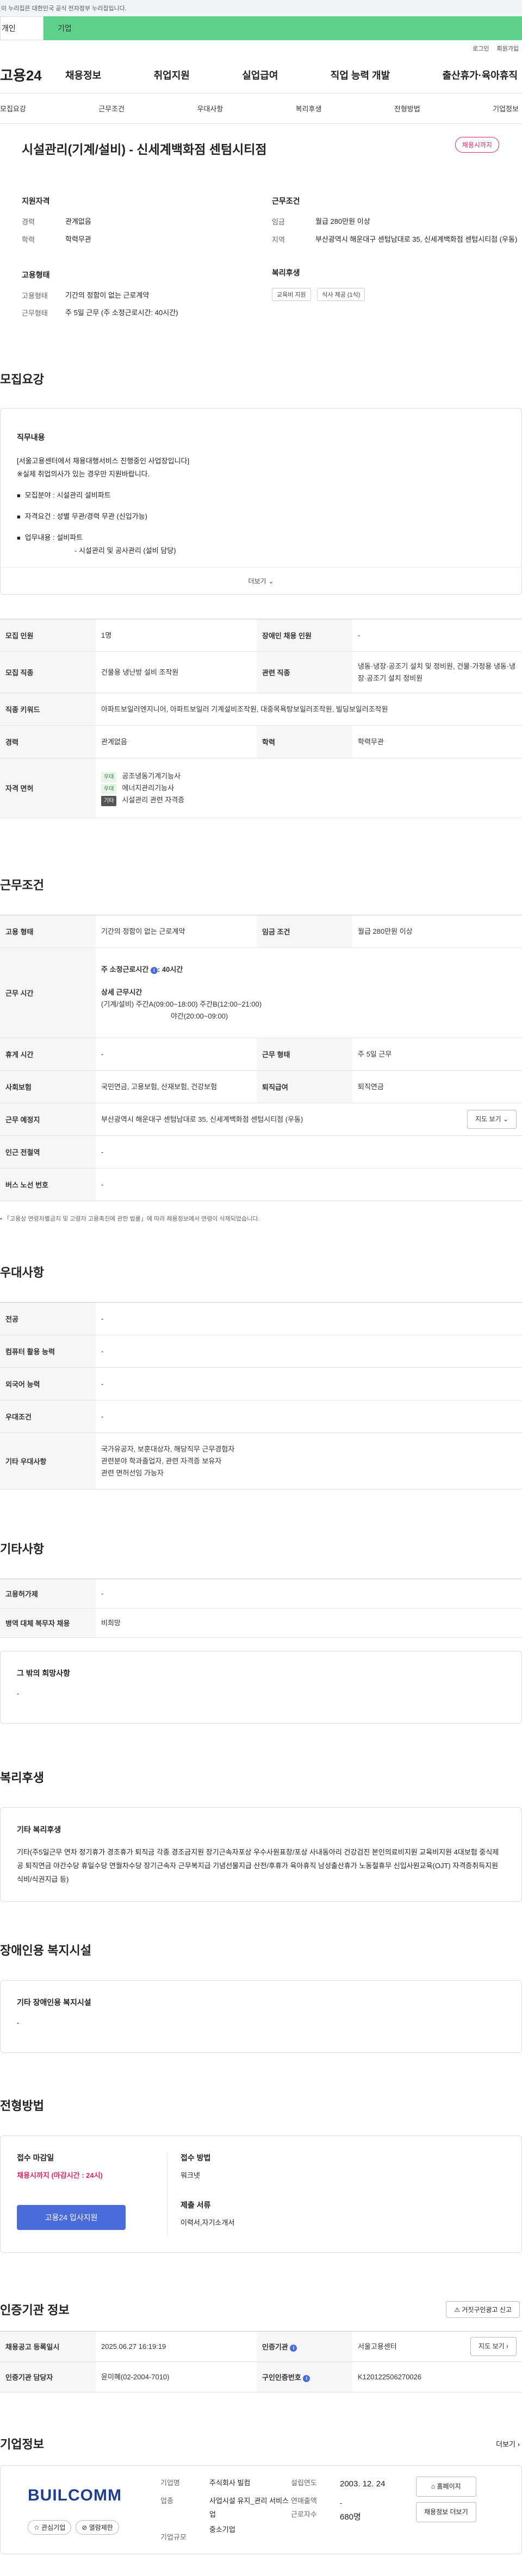 The height and width of the screenshot is (2576, 522). Describe the element at coordinates (286, 201) in the screenshot. I see `conditions-label: 근무조건` at that location.